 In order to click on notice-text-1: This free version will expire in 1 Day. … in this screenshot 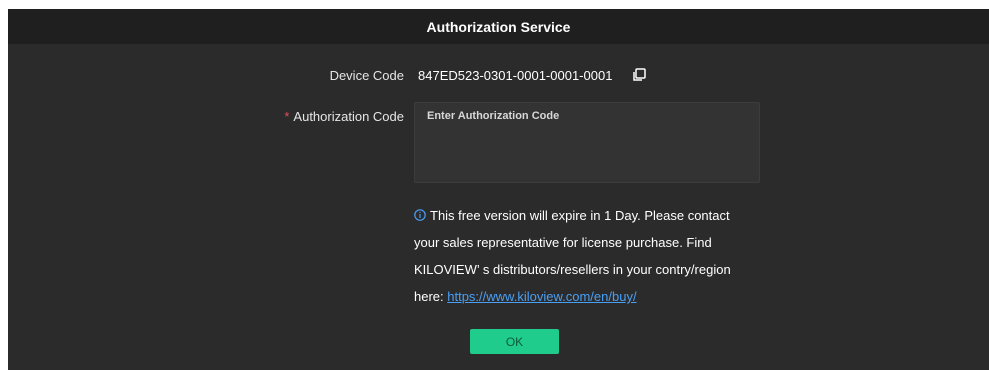, I will do `click(580, 215)`.